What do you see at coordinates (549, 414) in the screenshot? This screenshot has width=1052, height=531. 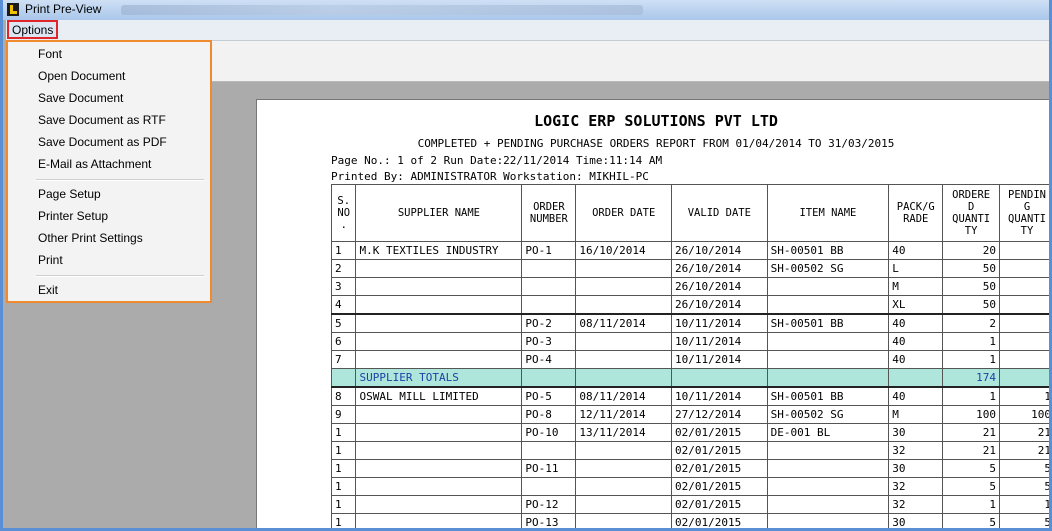 I see `table-cell: PO-8` at bounding box center [549, 414].